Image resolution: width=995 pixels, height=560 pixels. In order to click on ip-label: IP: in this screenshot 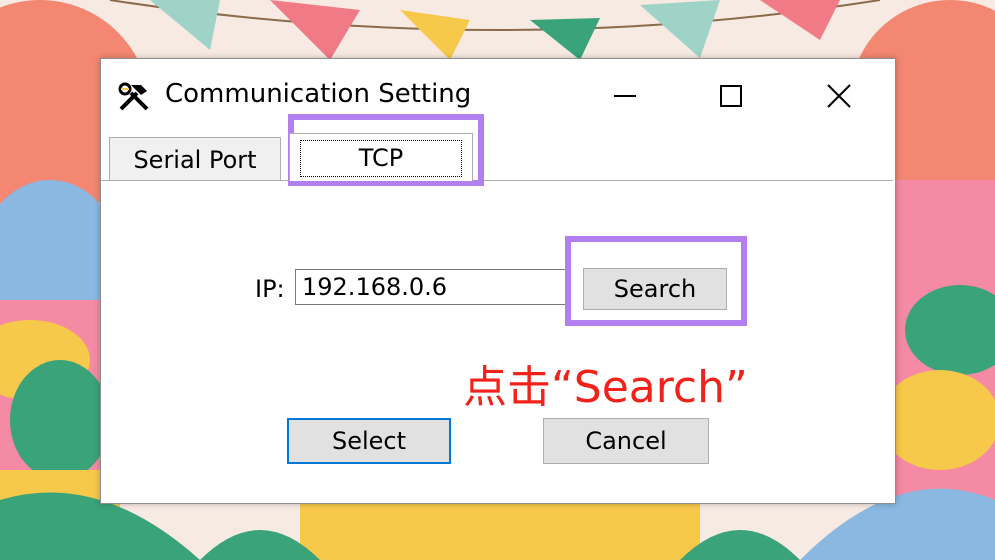, I will do `click(270, 289)`.